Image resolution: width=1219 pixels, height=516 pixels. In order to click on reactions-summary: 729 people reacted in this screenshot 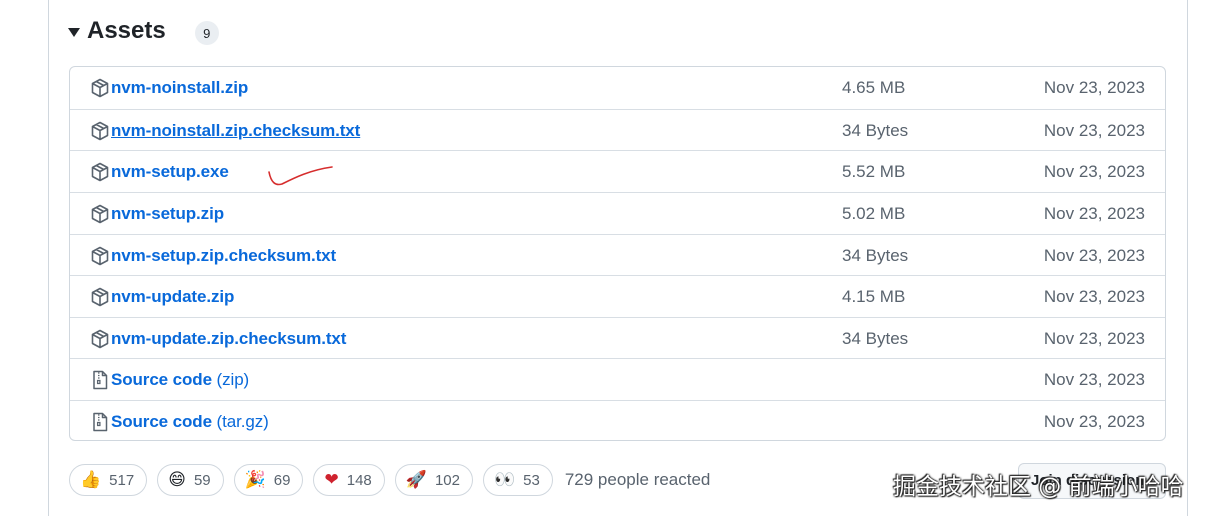, I will do `click(637, 479)`.